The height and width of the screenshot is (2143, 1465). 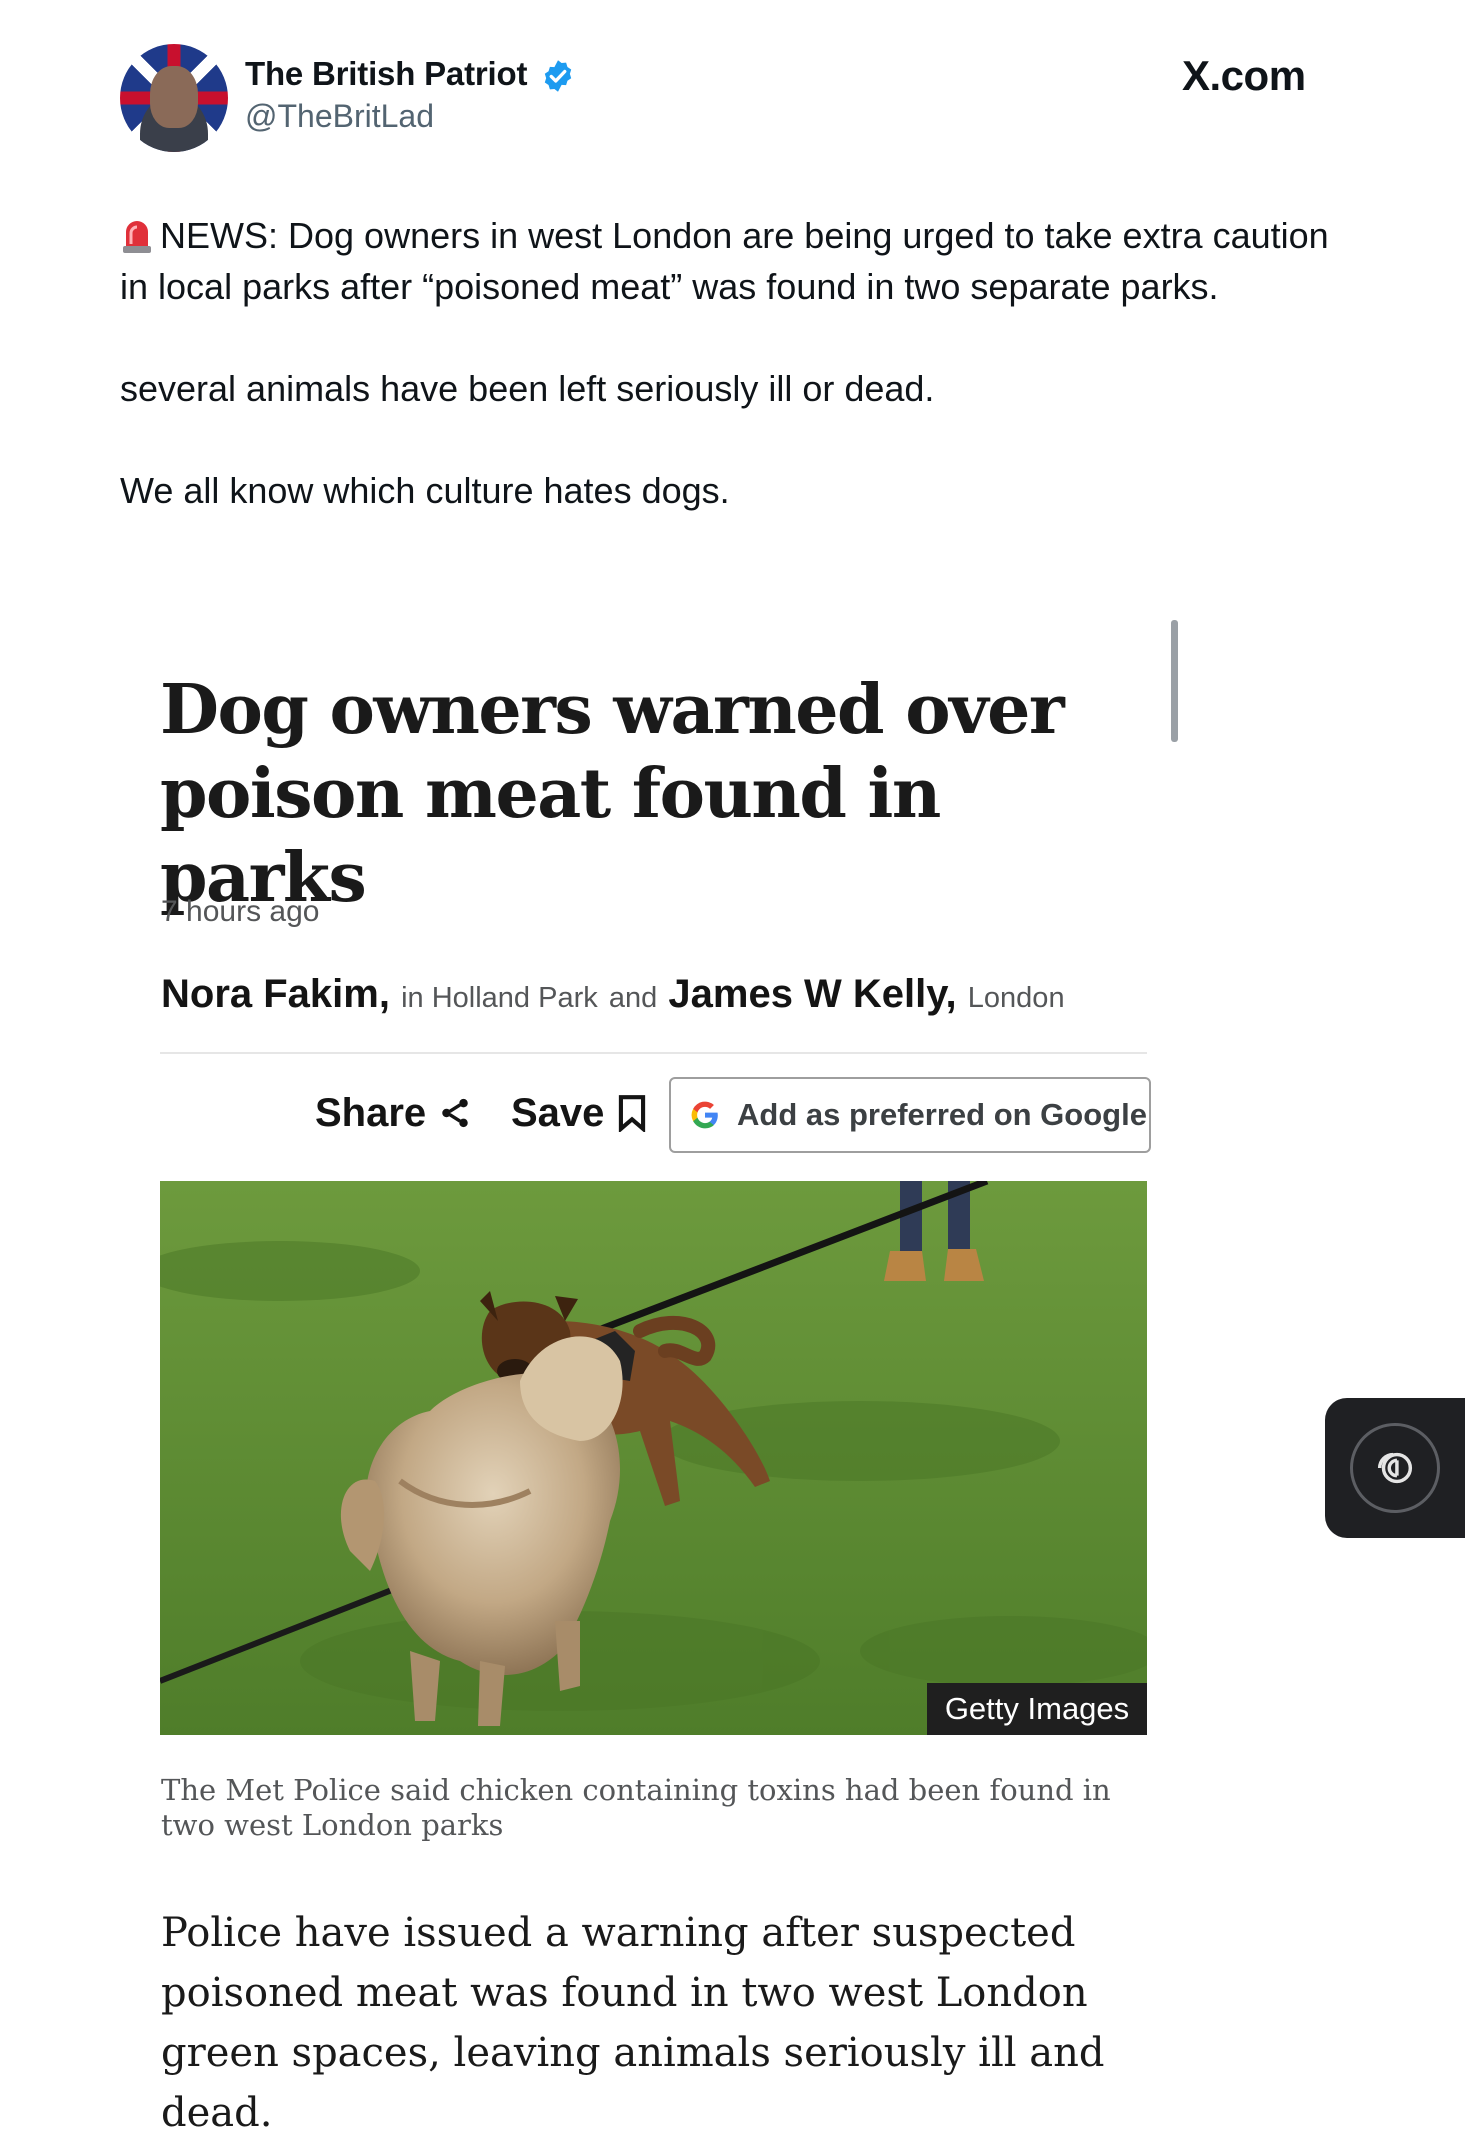 I want to click on add-preferred-google-button: Add as preferred on Google, so click(x=910, y=1115).